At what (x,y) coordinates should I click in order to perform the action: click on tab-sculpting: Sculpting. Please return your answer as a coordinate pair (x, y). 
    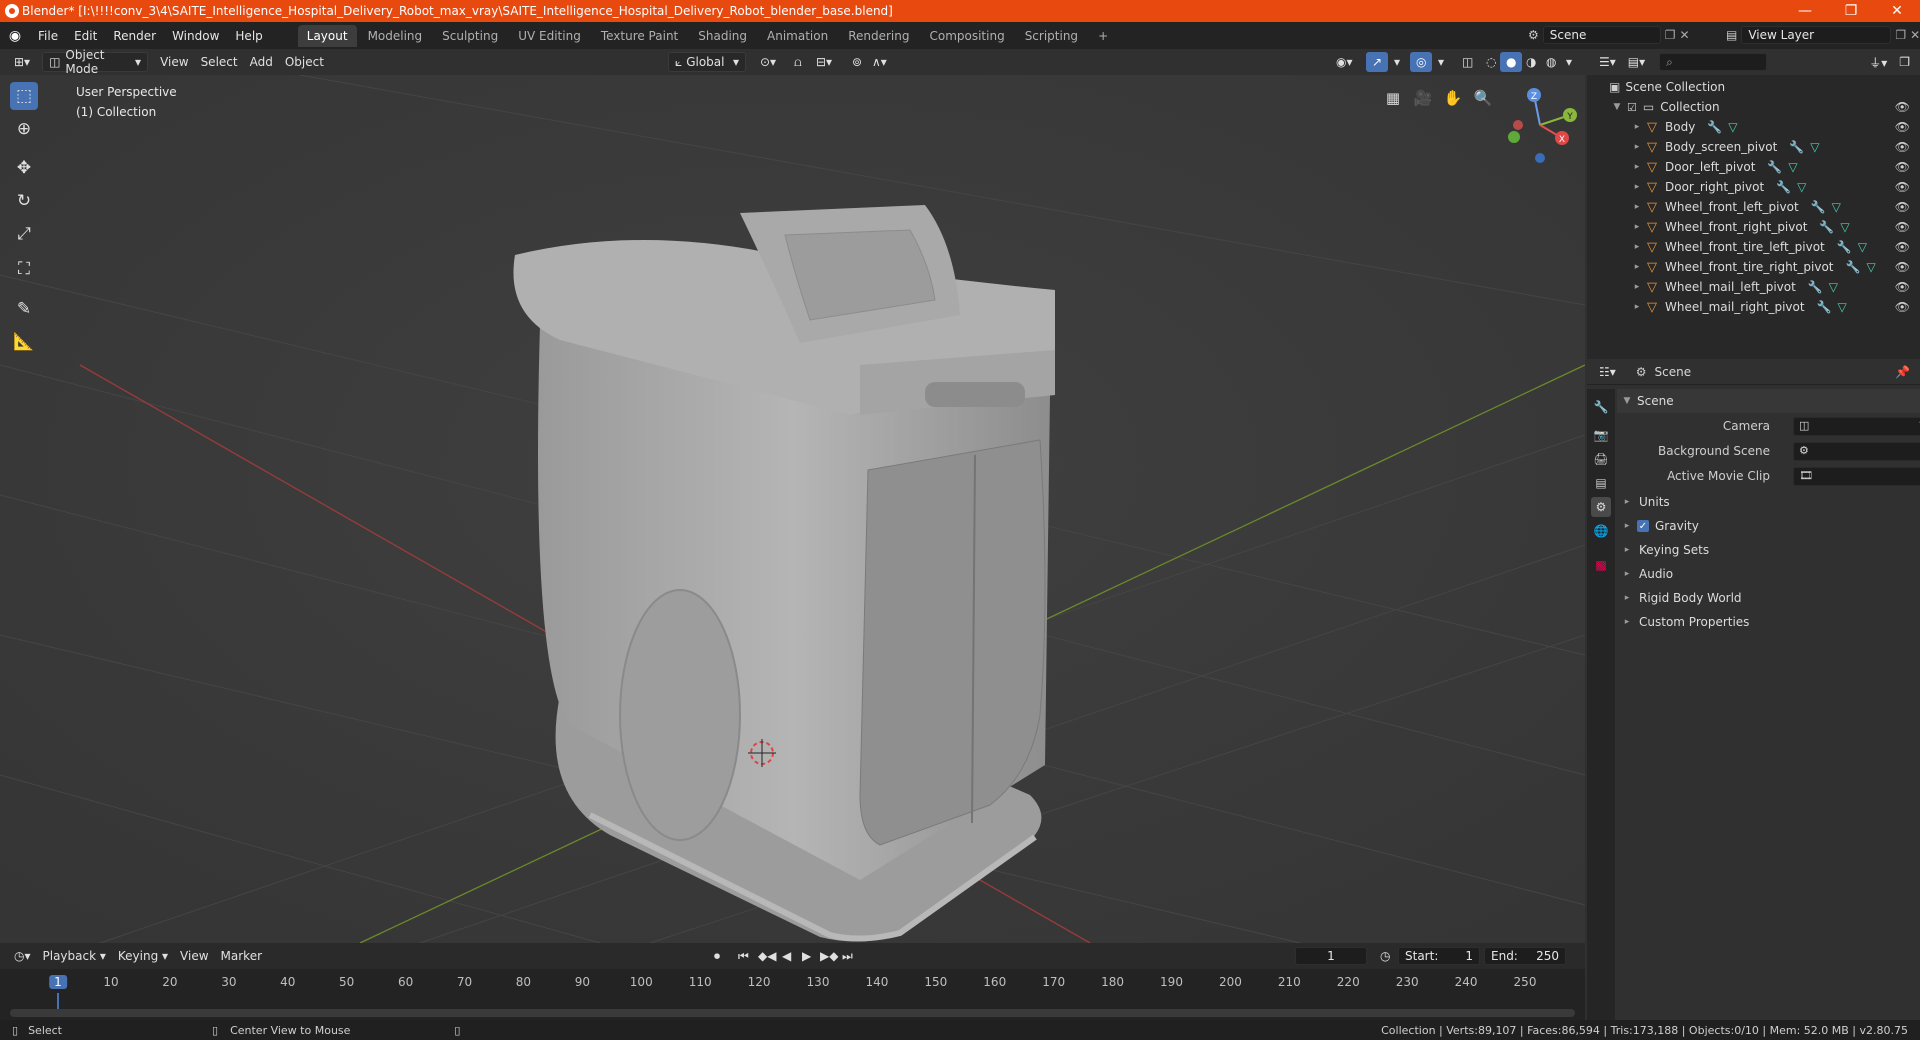
    Looking at the image, I should click on (470, 36).